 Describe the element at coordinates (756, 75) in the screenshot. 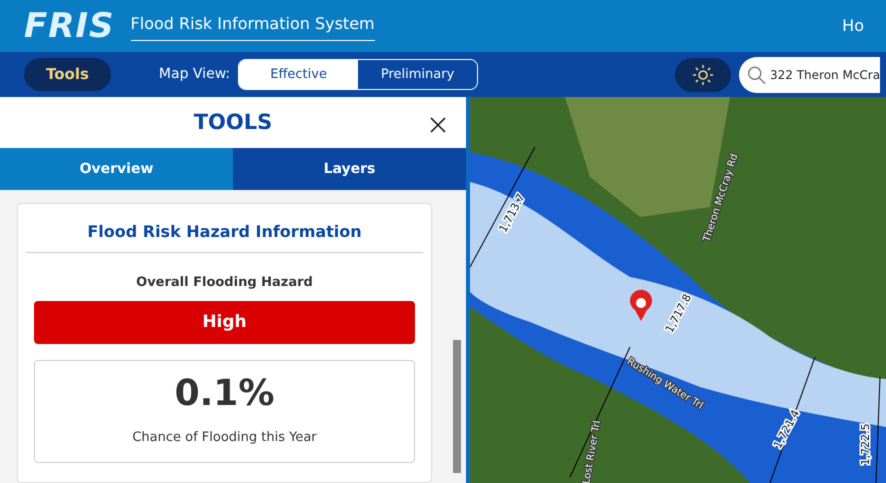

I see `search-icon` at that location.